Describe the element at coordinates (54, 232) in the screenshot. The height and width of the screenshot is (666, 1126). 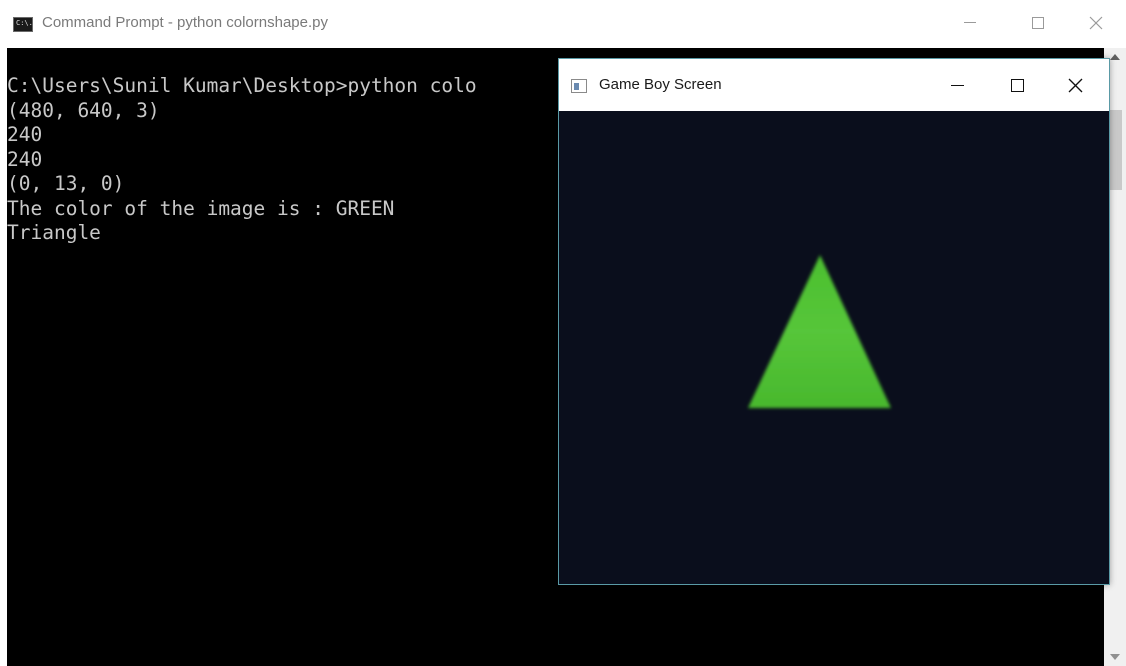
I see `console-line: Triangle` at that location.